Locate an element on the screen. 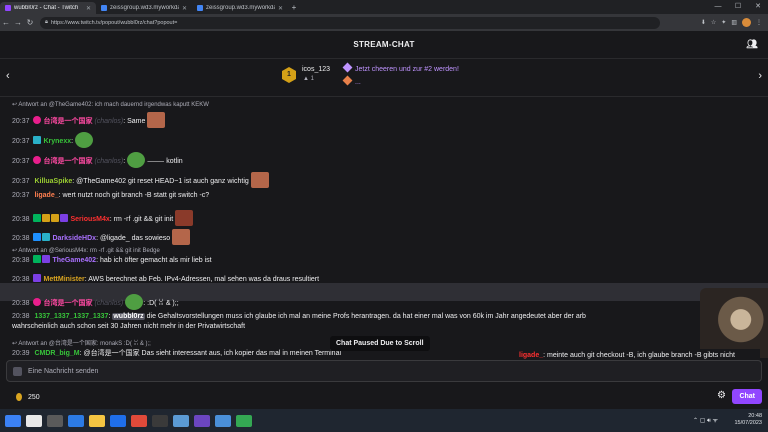  reload-icon: ↻ is located at coordinates (30, 22).